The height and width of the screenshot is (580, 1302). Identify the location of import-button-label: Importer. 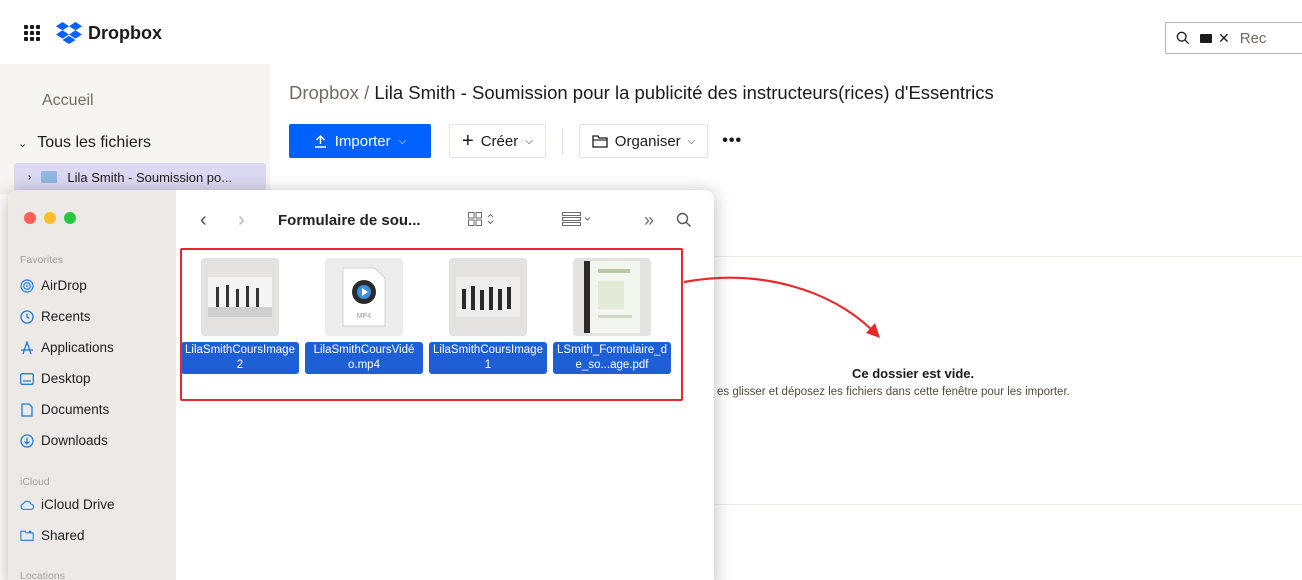
(362, 141).